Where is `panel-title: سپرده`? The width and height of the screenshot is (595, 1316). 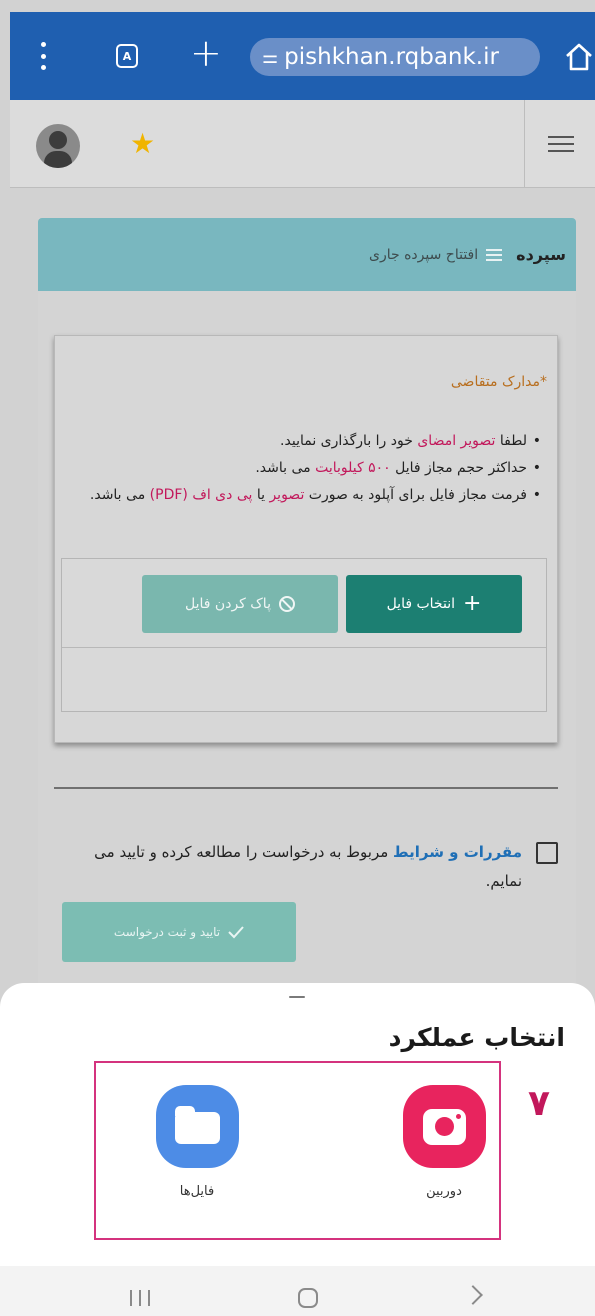
panel-title: سپرده is located at coordinates (541, 254).